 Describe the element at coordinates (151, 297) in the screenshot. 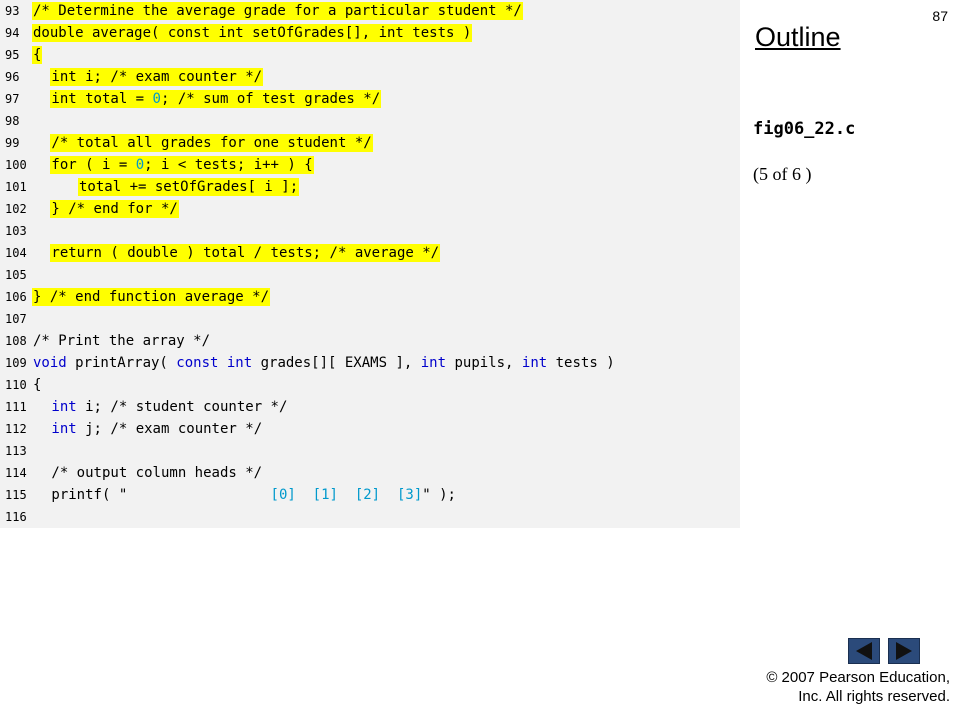

I see `code-text: } /* end function average */` at that location.